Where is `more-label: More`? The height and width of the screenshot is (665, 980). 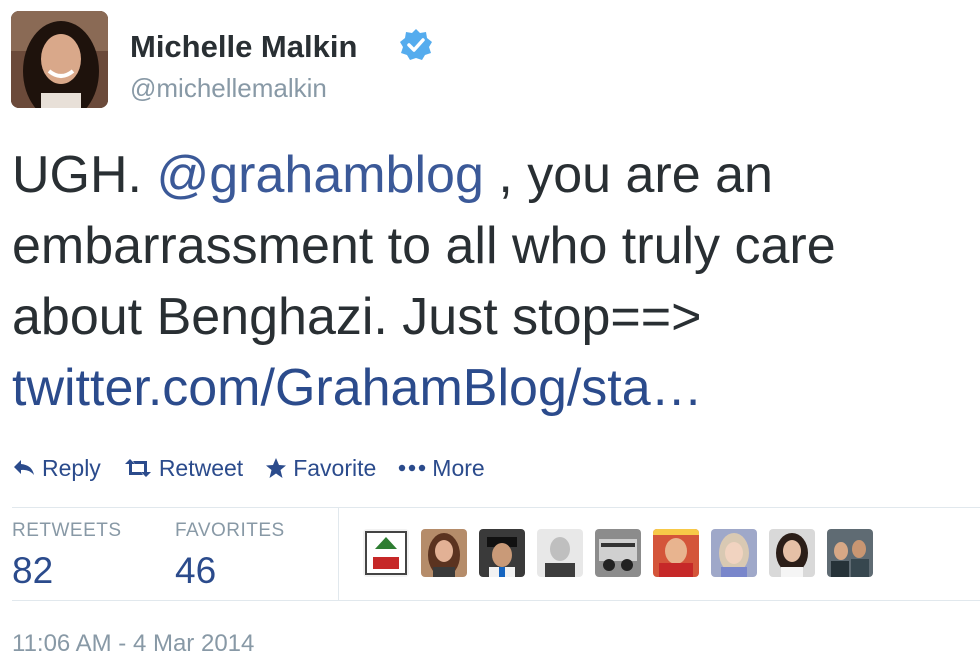 more-label: More is located at coordinates (458, 467).